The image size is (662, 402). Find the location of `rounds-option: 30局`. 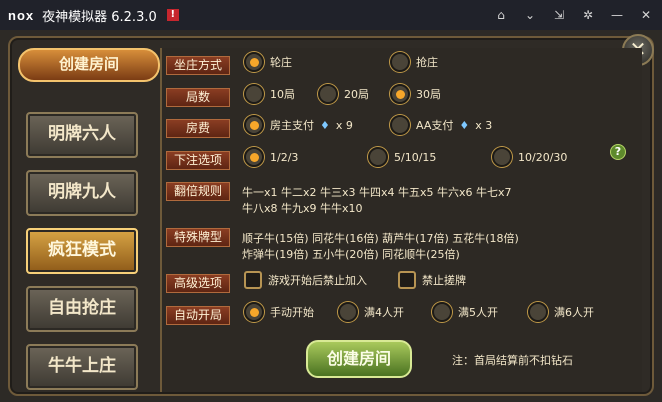

rounds-option: 30局 is located at coordinates (415, 94).